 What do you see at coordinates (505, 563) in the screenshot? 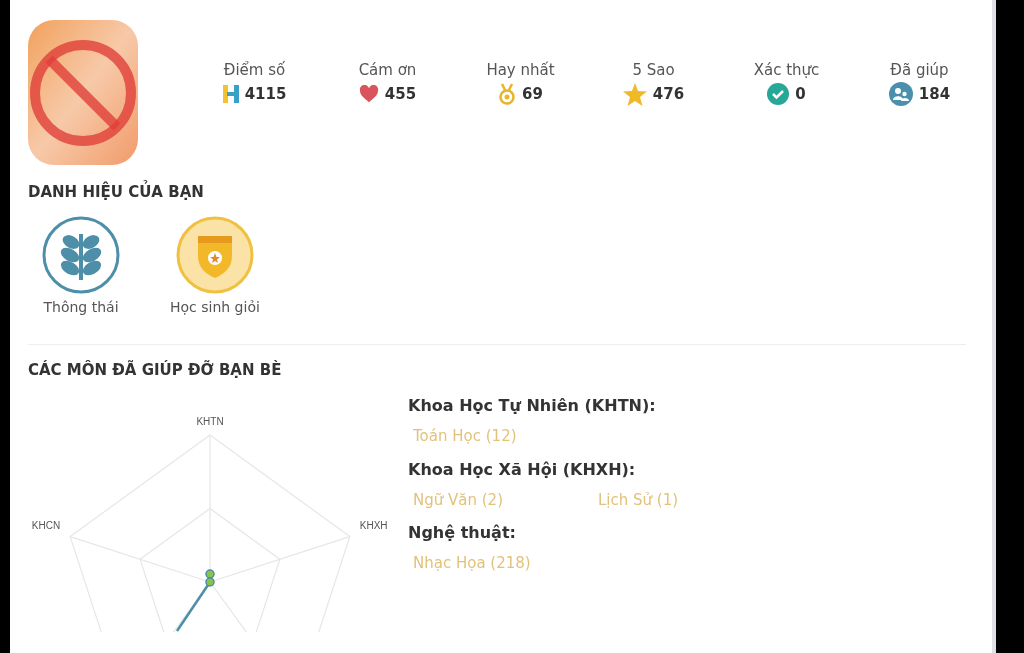
I see `subject-link: Nhạc Họa (218)` at bounding box center [505, 563].